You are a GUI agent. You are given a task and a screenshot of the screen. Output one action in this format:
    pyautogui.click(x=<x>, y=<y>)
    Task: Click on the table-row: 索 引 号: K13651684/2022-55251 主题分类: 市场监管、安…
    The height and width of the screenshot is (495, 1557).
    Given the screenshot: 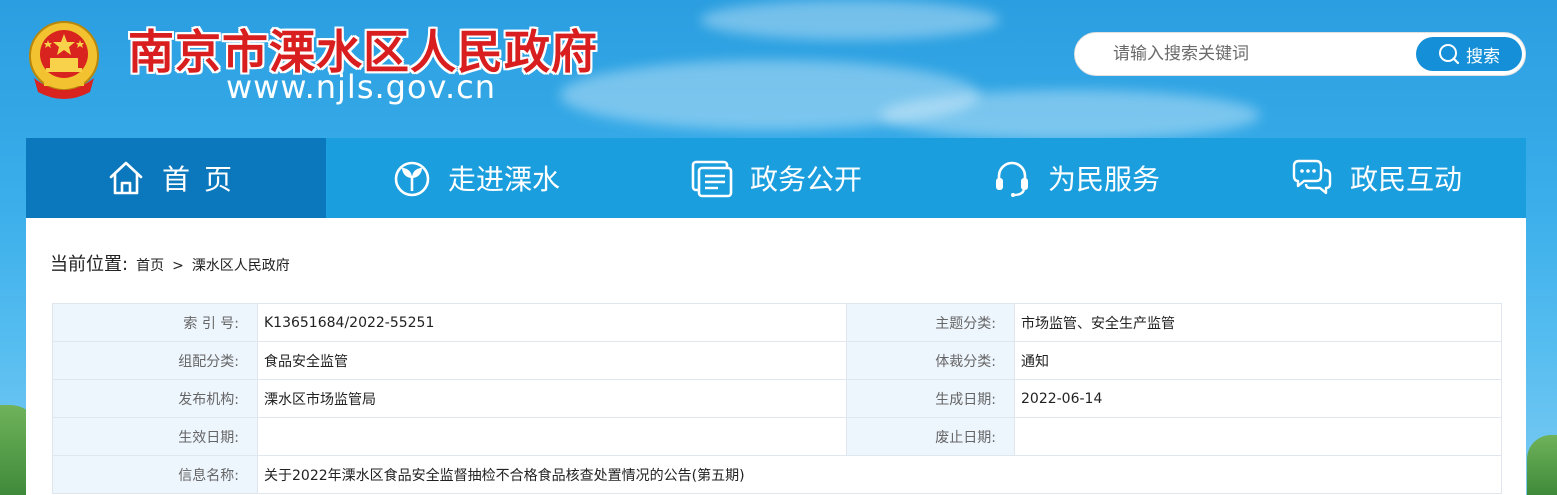 What is the action you would take?
    pyautogui.click(x=777, y=322)
    